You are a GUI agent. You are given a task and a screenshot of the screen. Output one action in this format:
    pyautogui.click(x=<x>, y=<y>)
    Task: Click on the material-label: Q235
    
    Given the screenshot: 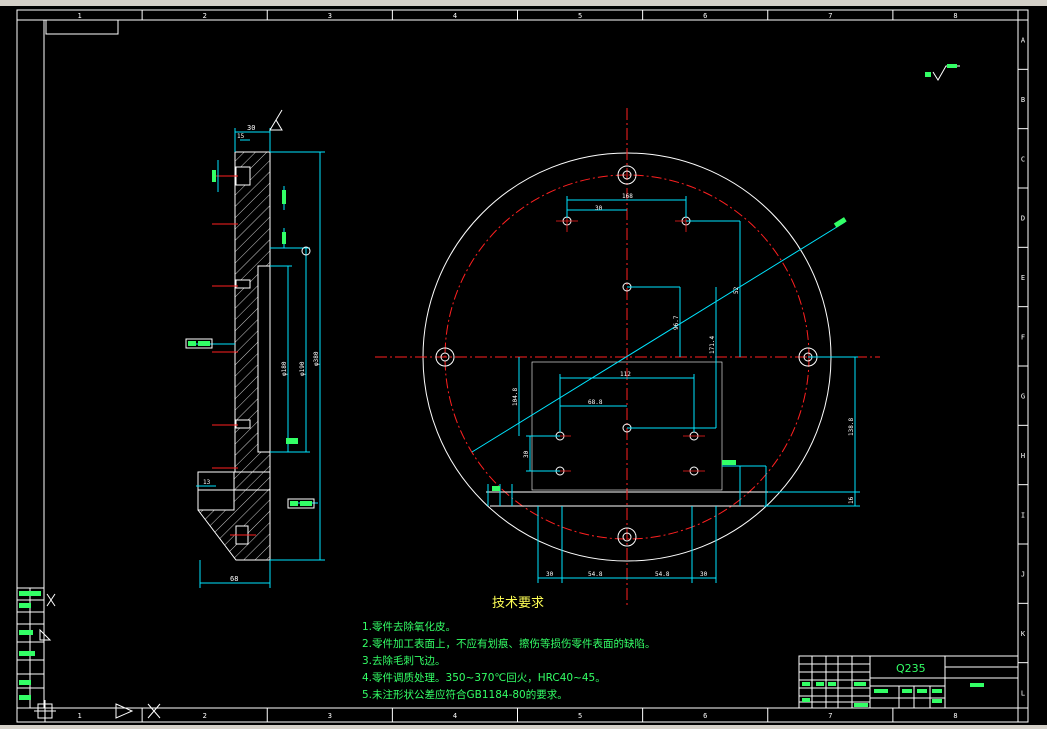 What is the action you would take?
    pyautogui.click(x=911, y=668)
    